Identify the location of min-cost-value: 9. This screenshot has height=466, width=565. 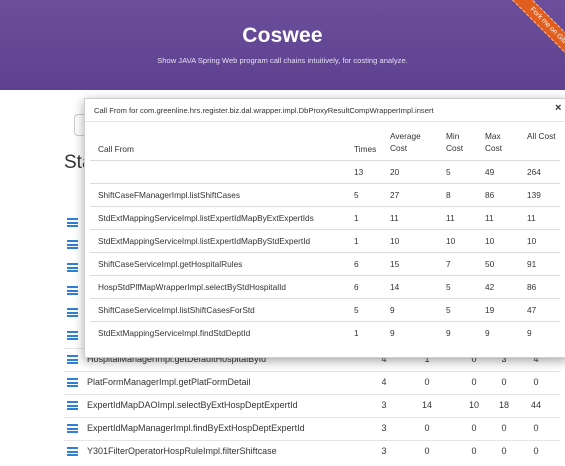
(448, 333).